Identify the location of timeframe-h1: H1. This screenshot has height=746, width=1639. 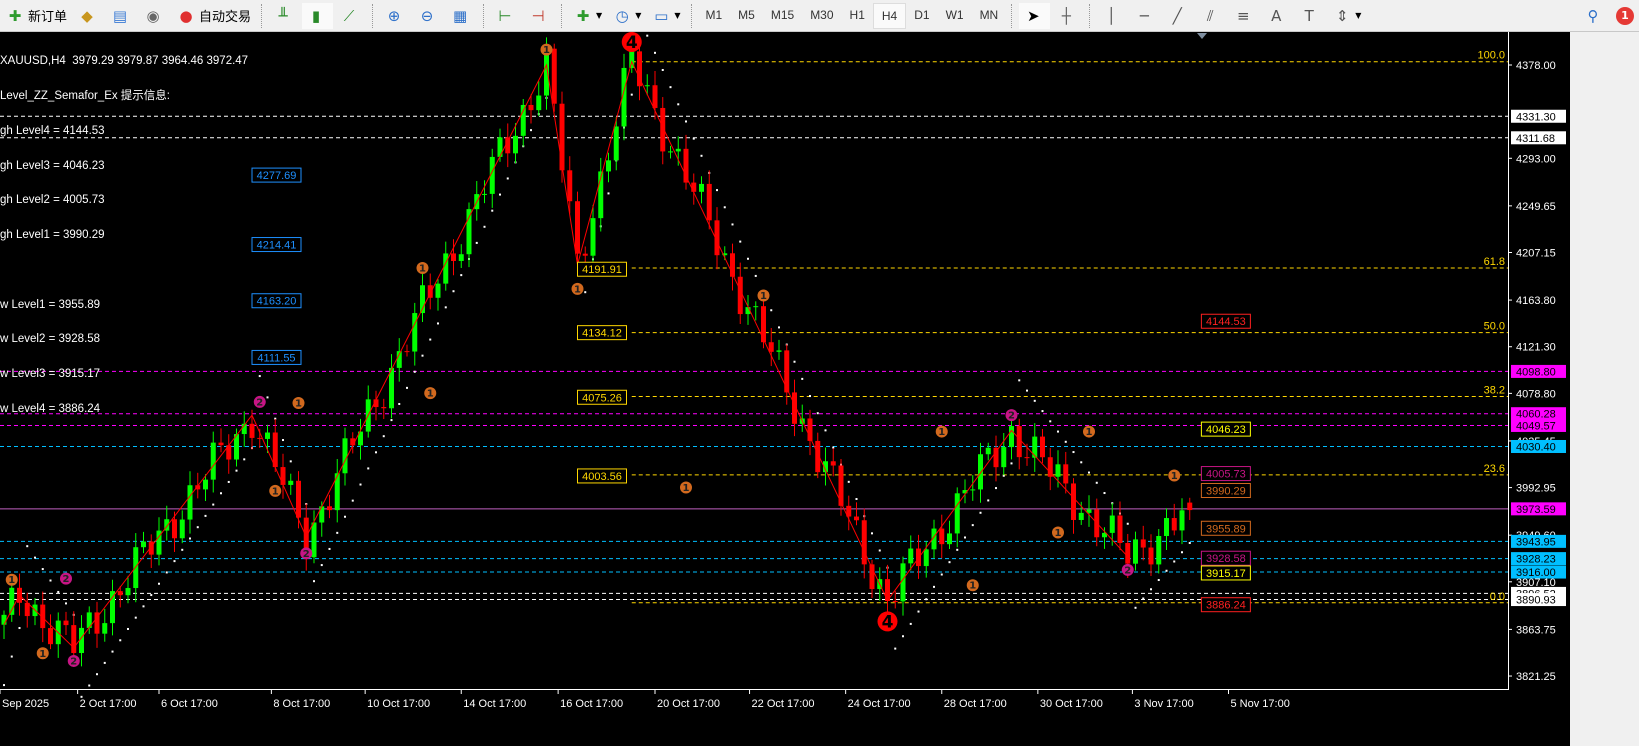
(857, 15).